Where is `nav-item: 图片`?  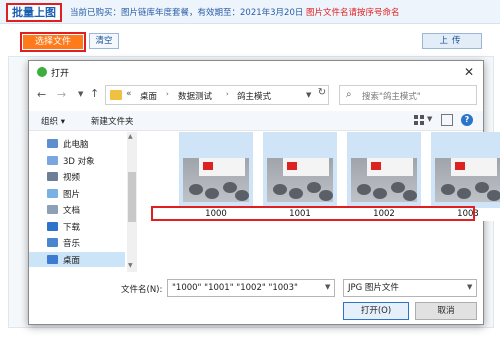
nav-item: 图片 is located at coordinates (77, 193).